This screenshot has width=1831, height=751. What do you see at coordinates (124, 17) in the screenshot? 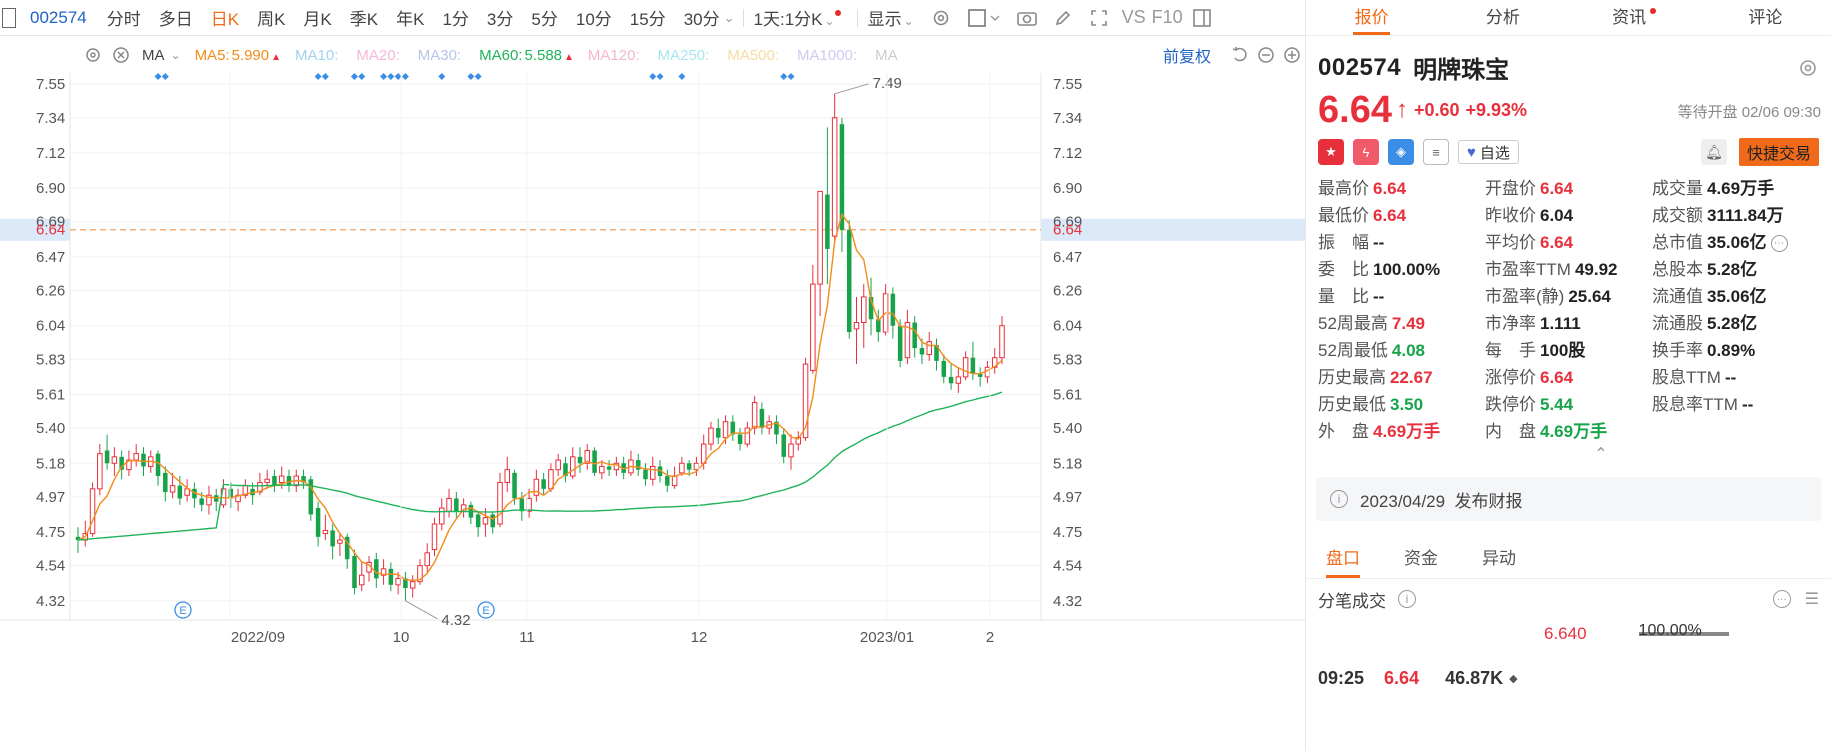
I see `period-tab: 分时` at bounding box center [124, 17].